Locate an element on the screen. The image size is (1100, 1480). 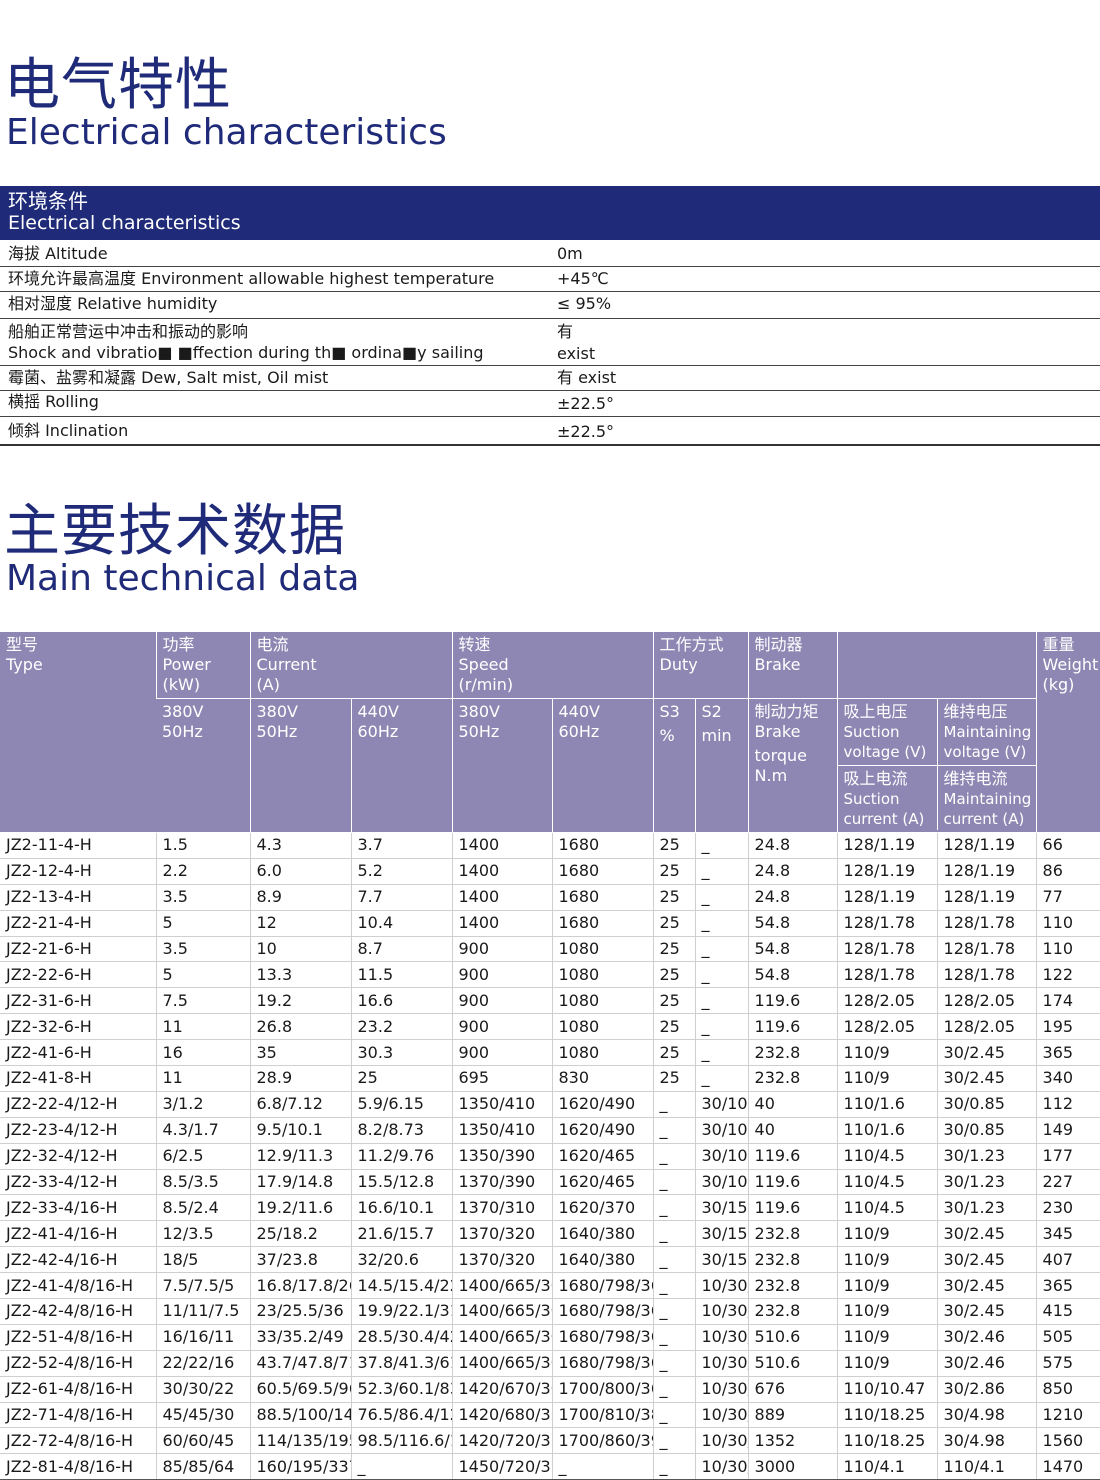
cell-speed-380: 900 is located at coordinates (501, 975).